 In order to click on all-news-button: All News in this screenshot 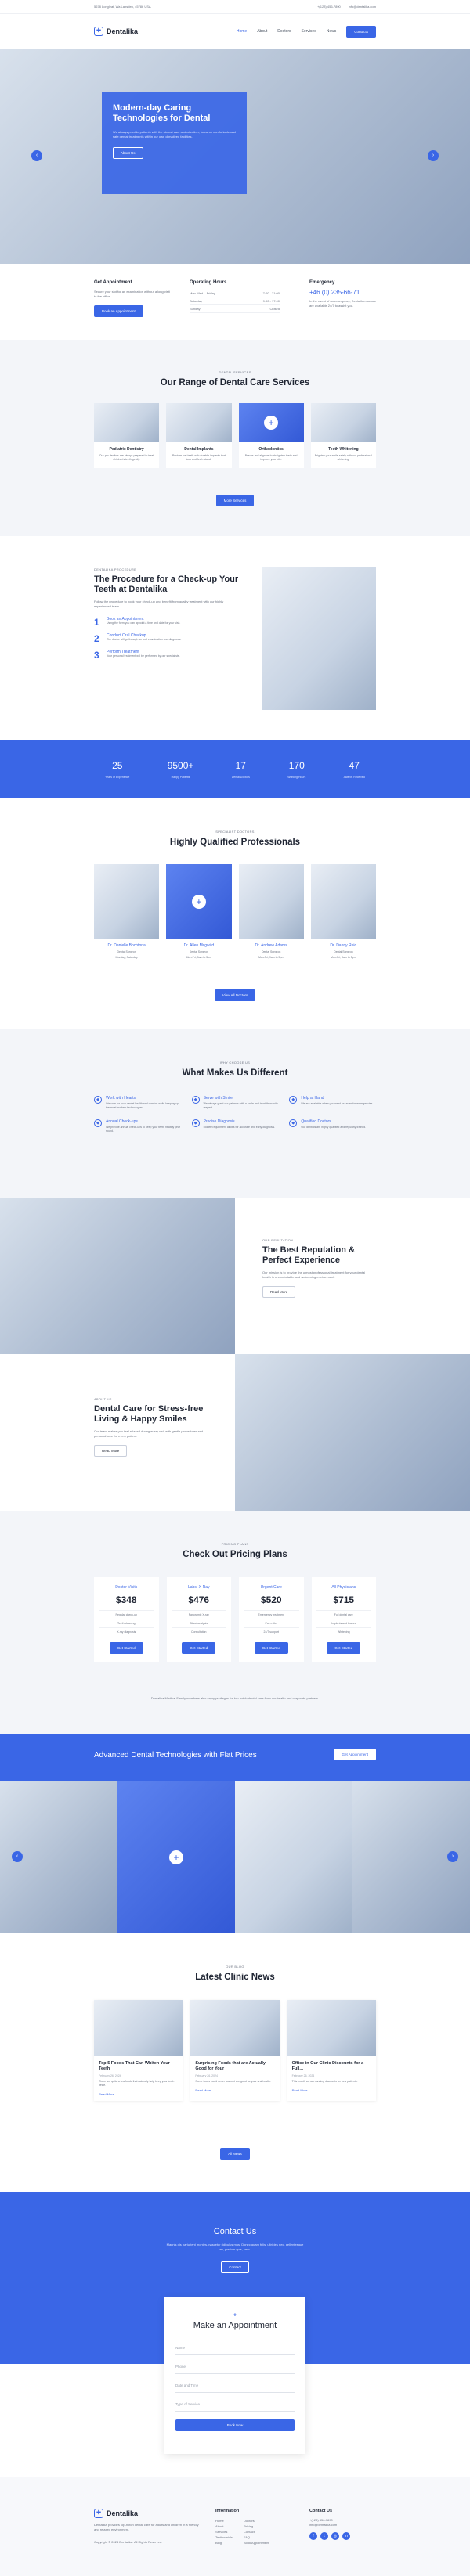, I will do `click(235, 2154)`.